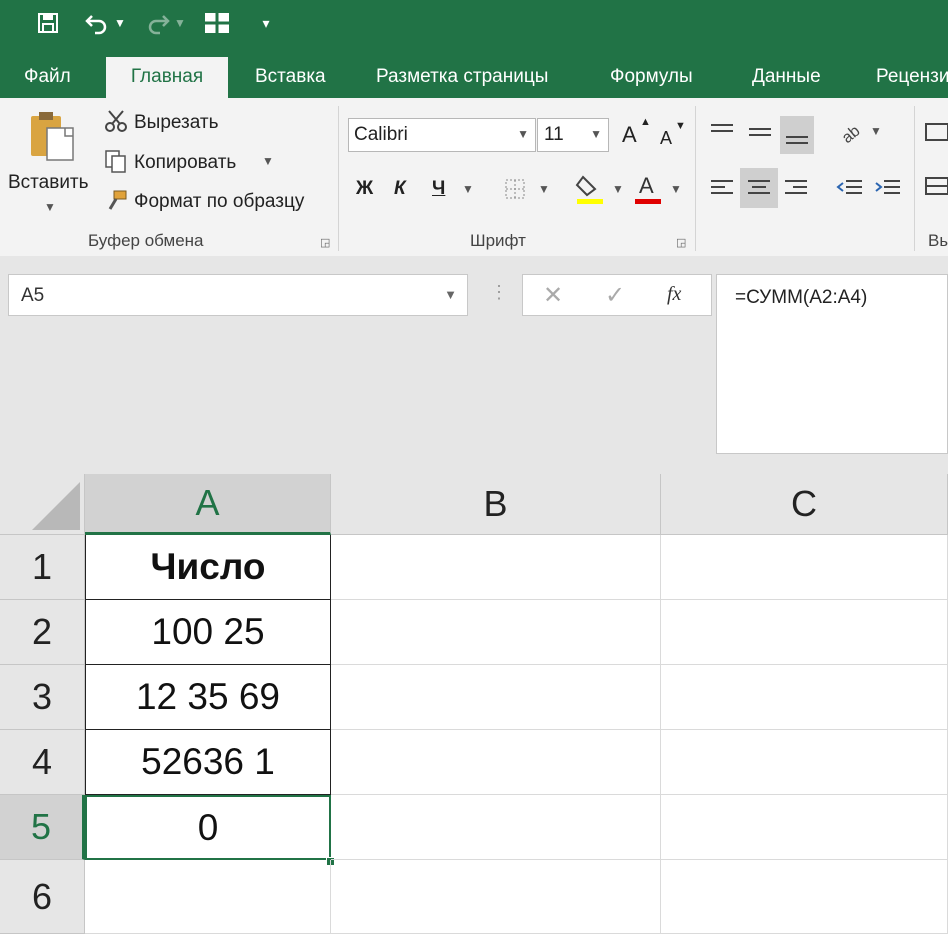 The width and height of the screenshot is (948, 934). Describe the element at coordinates (462, 77) in the screenshot. I see `tab-page-layout: Разметка страницы` at that location.